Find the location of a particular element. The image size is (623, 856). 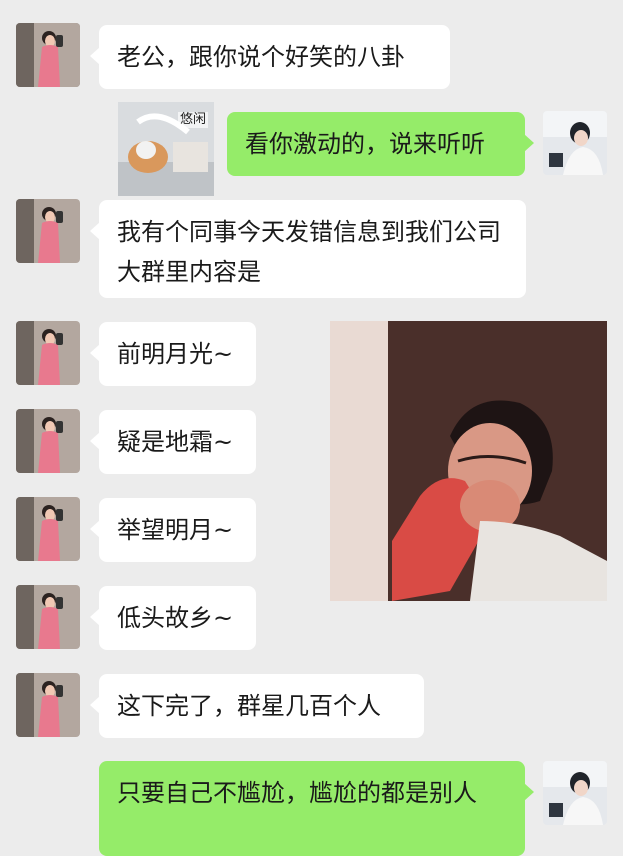

lounging-pet-sticker: 悠闲 is located at coordinates (166, 149).